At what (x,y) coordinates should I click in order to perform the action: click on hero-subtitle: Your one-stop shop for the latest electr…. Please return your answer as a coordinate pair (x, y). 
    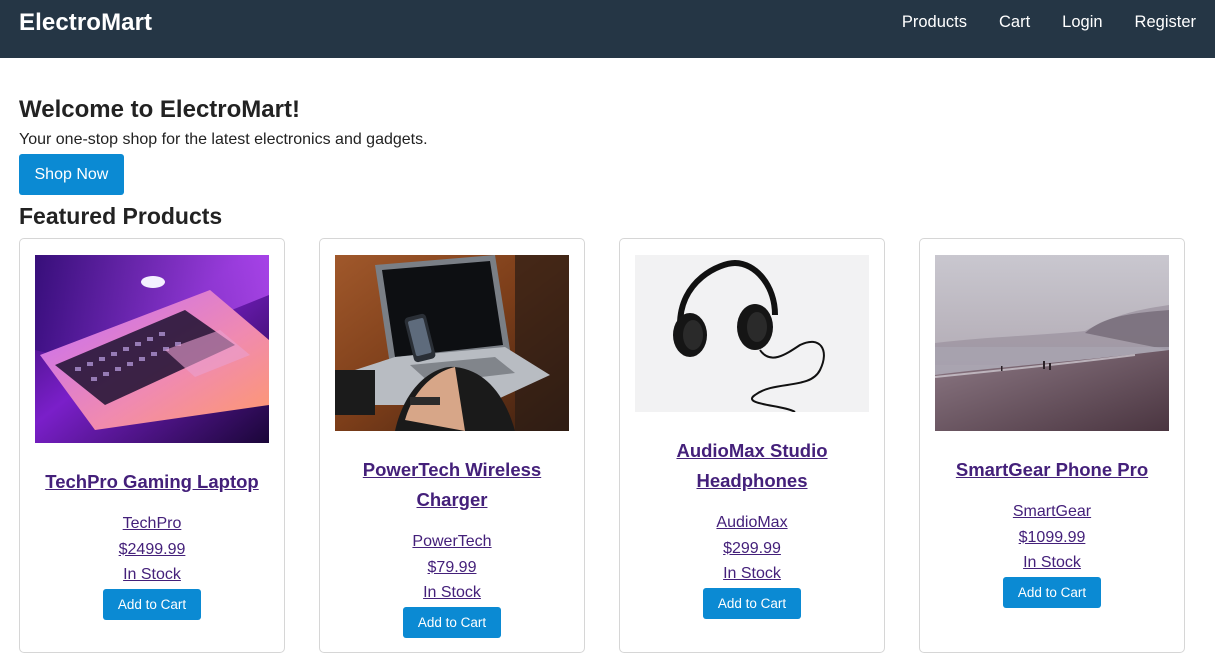
    Looking at the image, I should click on (223, 139).